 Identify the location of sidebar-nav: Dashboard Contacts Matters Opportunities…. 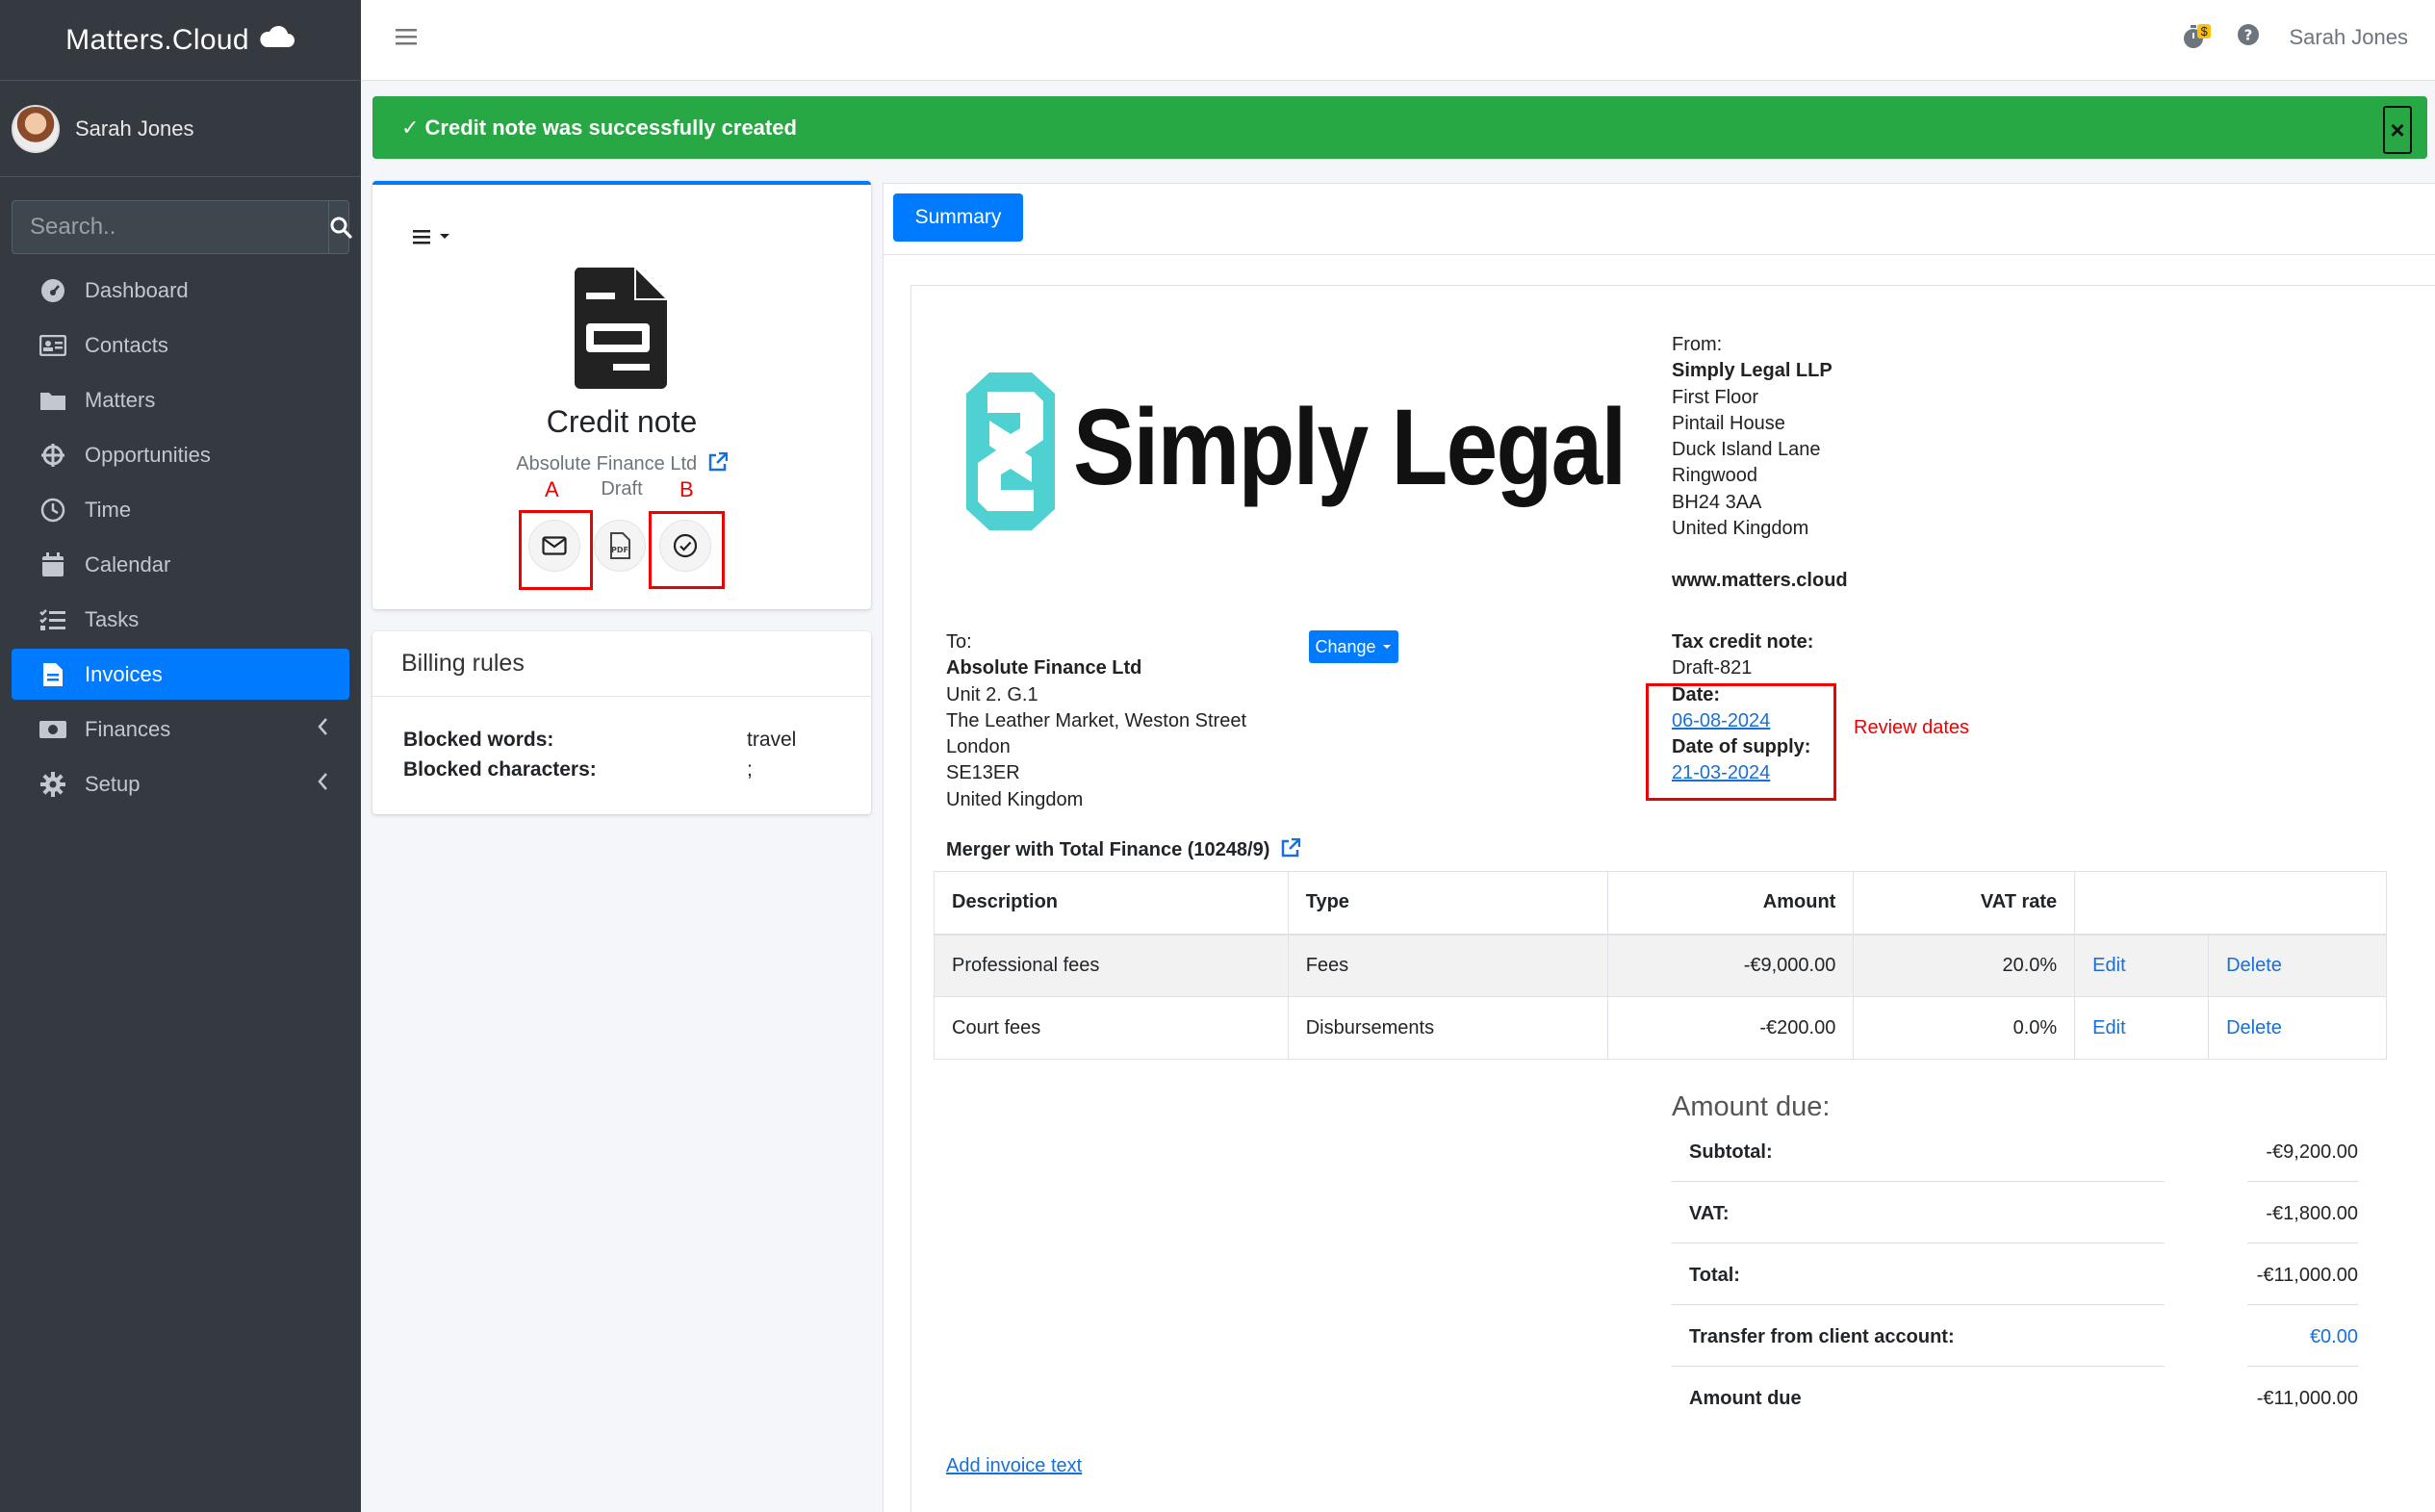
(180, 539).